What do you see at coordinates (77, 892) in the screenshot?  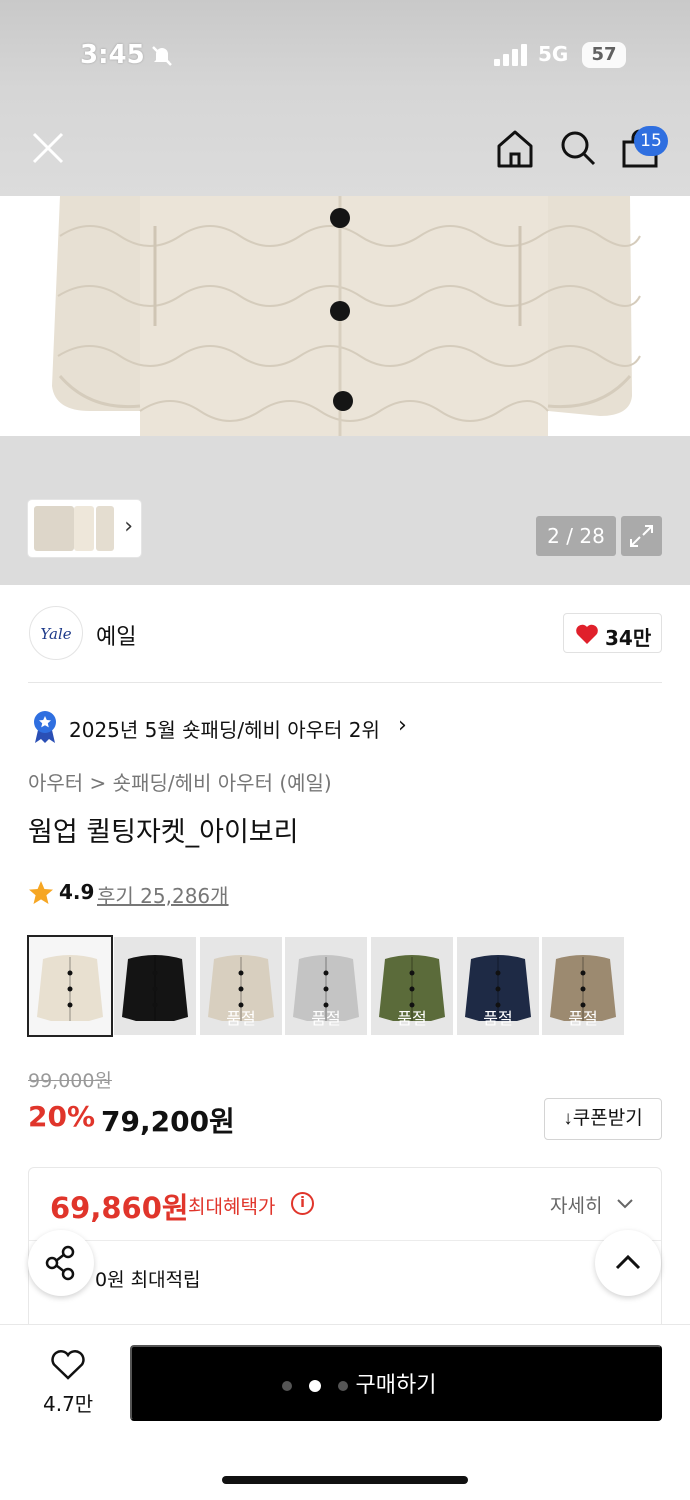 I see `rating-score: 4.9` at bounding box center [77, 892].